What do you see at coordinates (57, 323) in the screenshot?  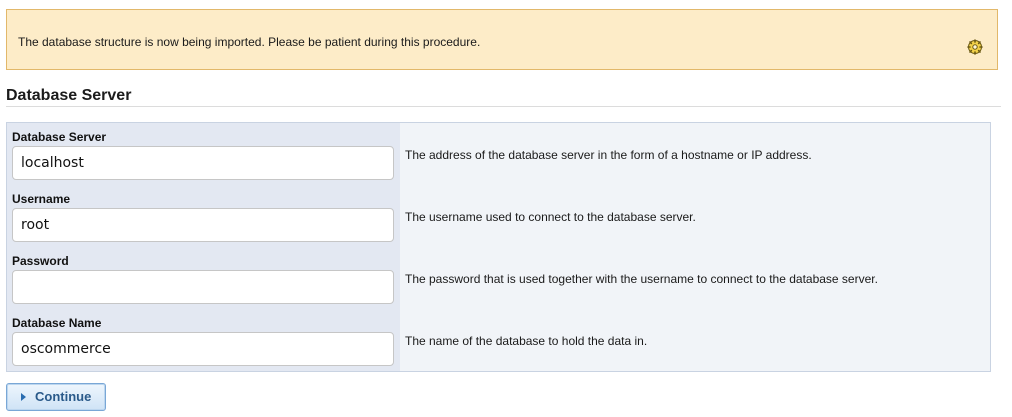 I see `database-name-label: Database Name` at bounding box center [57, 323].